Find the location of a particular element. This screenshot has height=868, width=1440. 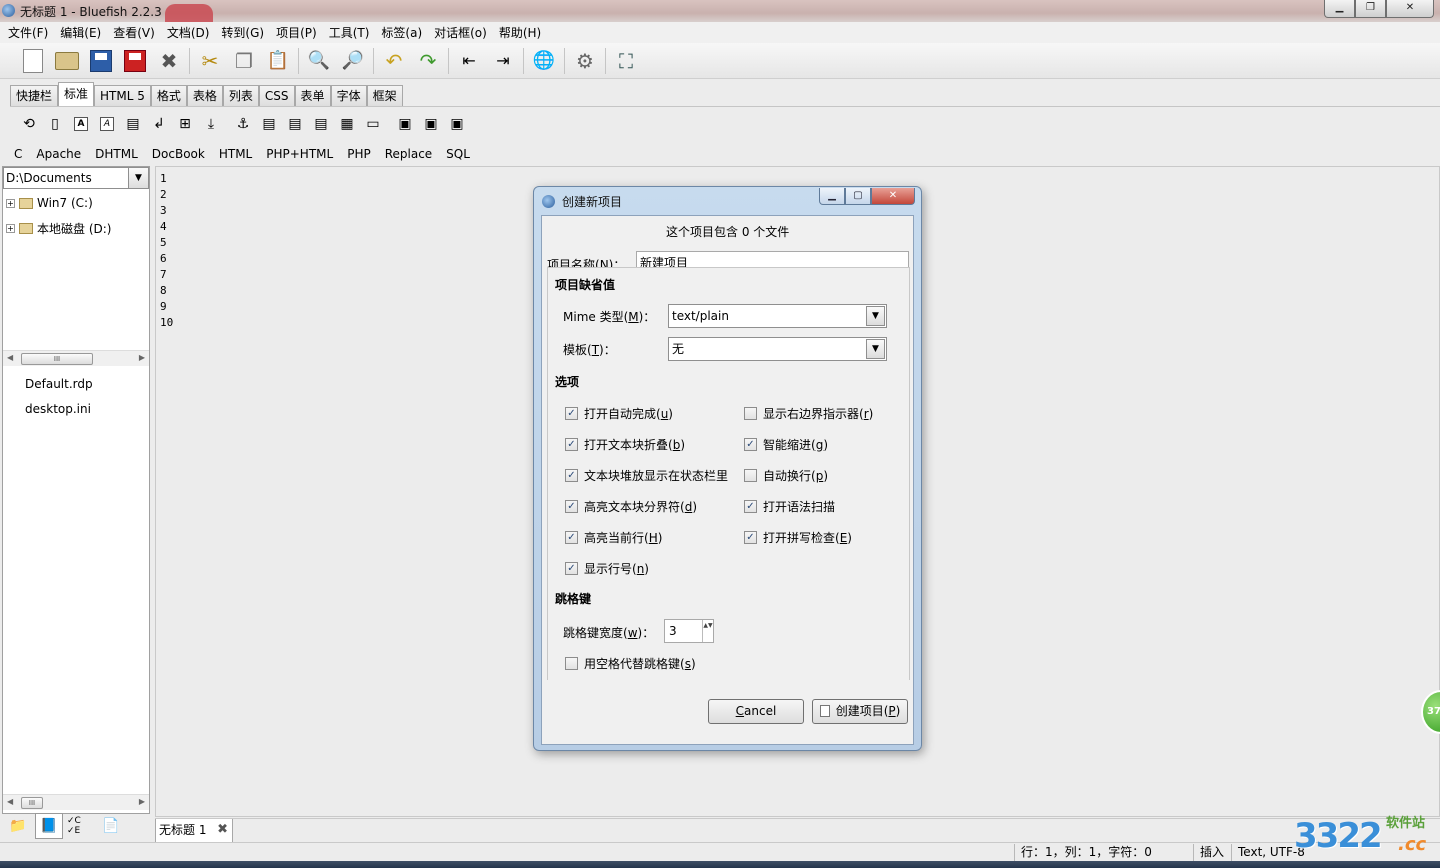

lang-dhtml: DHTML is located at coordinates (116, 154).